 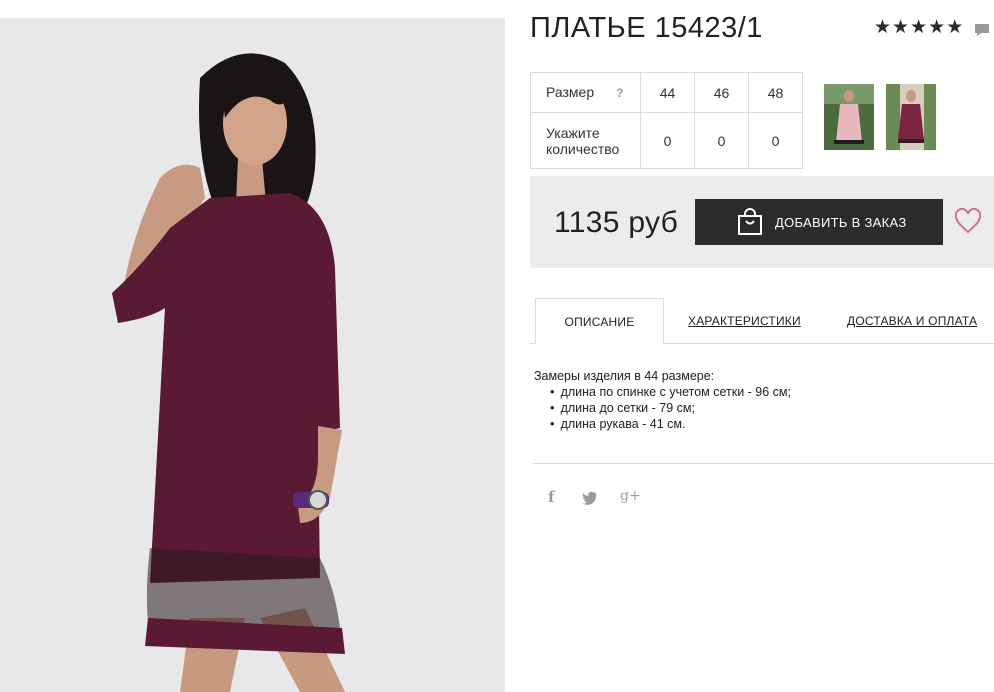 I want to click on shopping-bag-icon, so click(x=750, y=221).